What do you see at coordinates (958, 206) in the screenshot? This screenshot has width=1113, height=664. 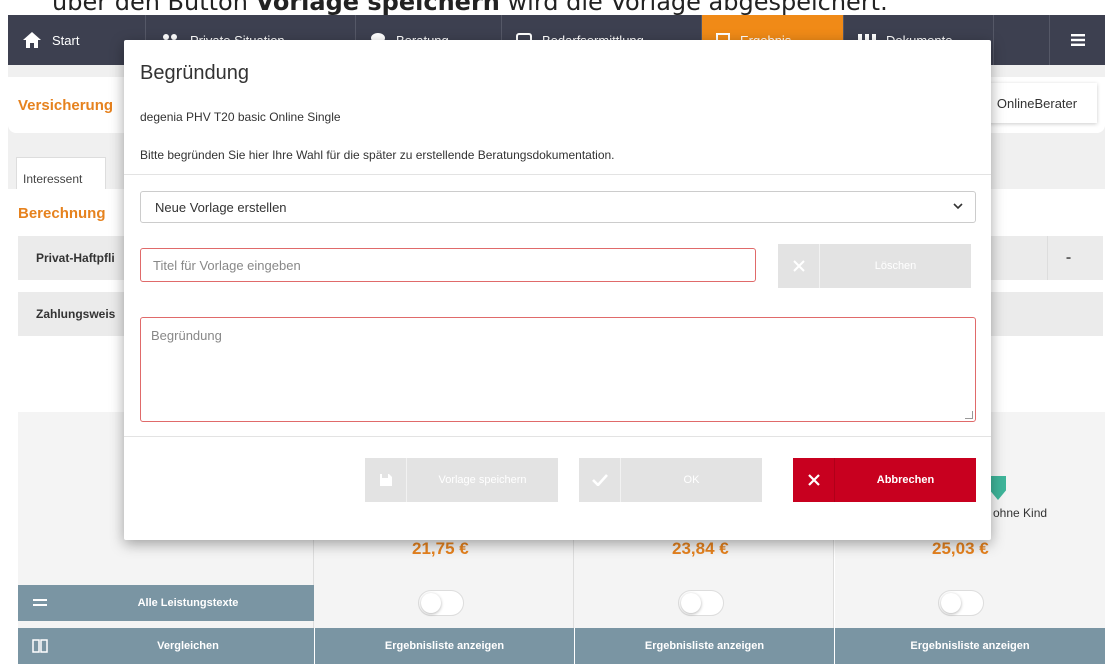 I see `chevron-down-icon` at bounding box center [958, 206].